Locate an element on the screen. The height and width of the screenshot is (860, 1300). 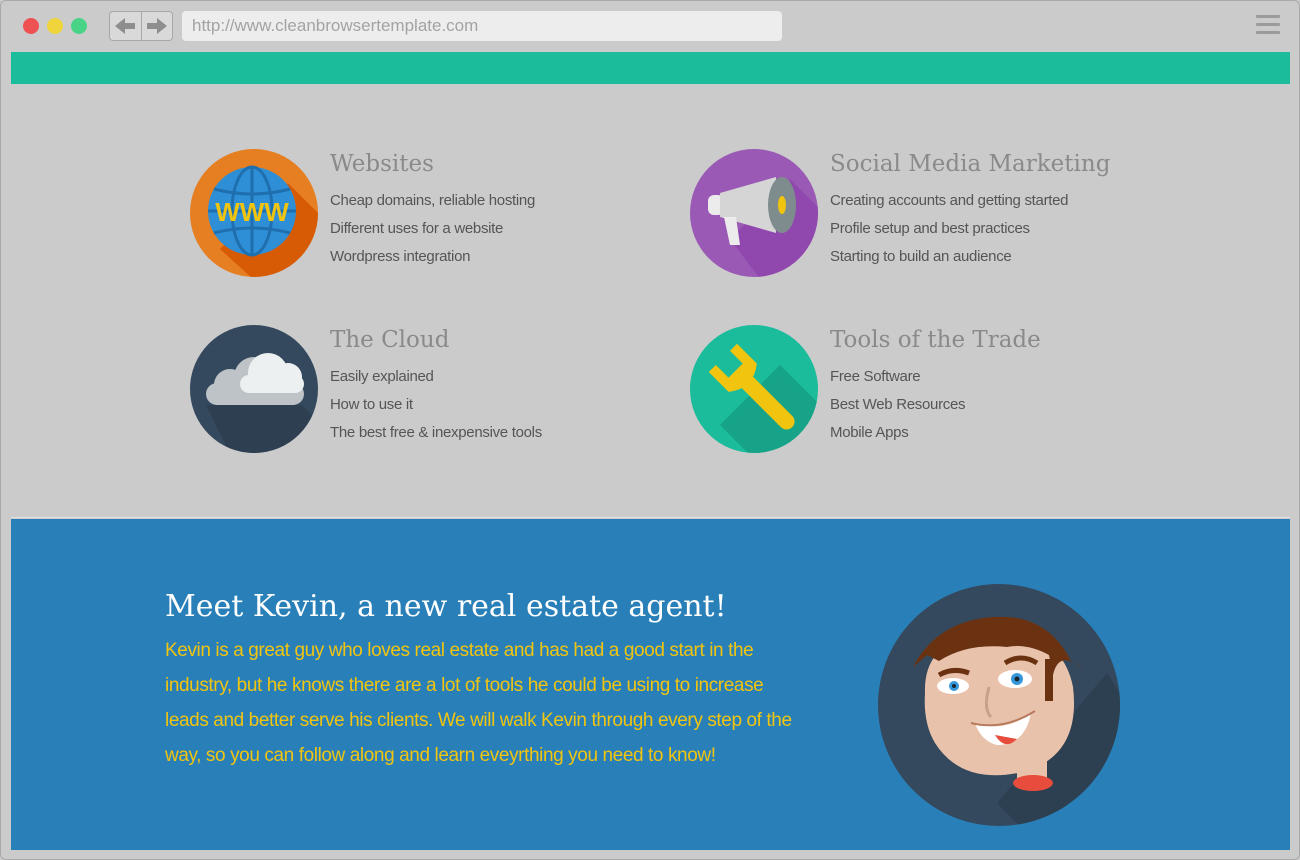
arrow-left-icon is located at coordinates (125, 26).